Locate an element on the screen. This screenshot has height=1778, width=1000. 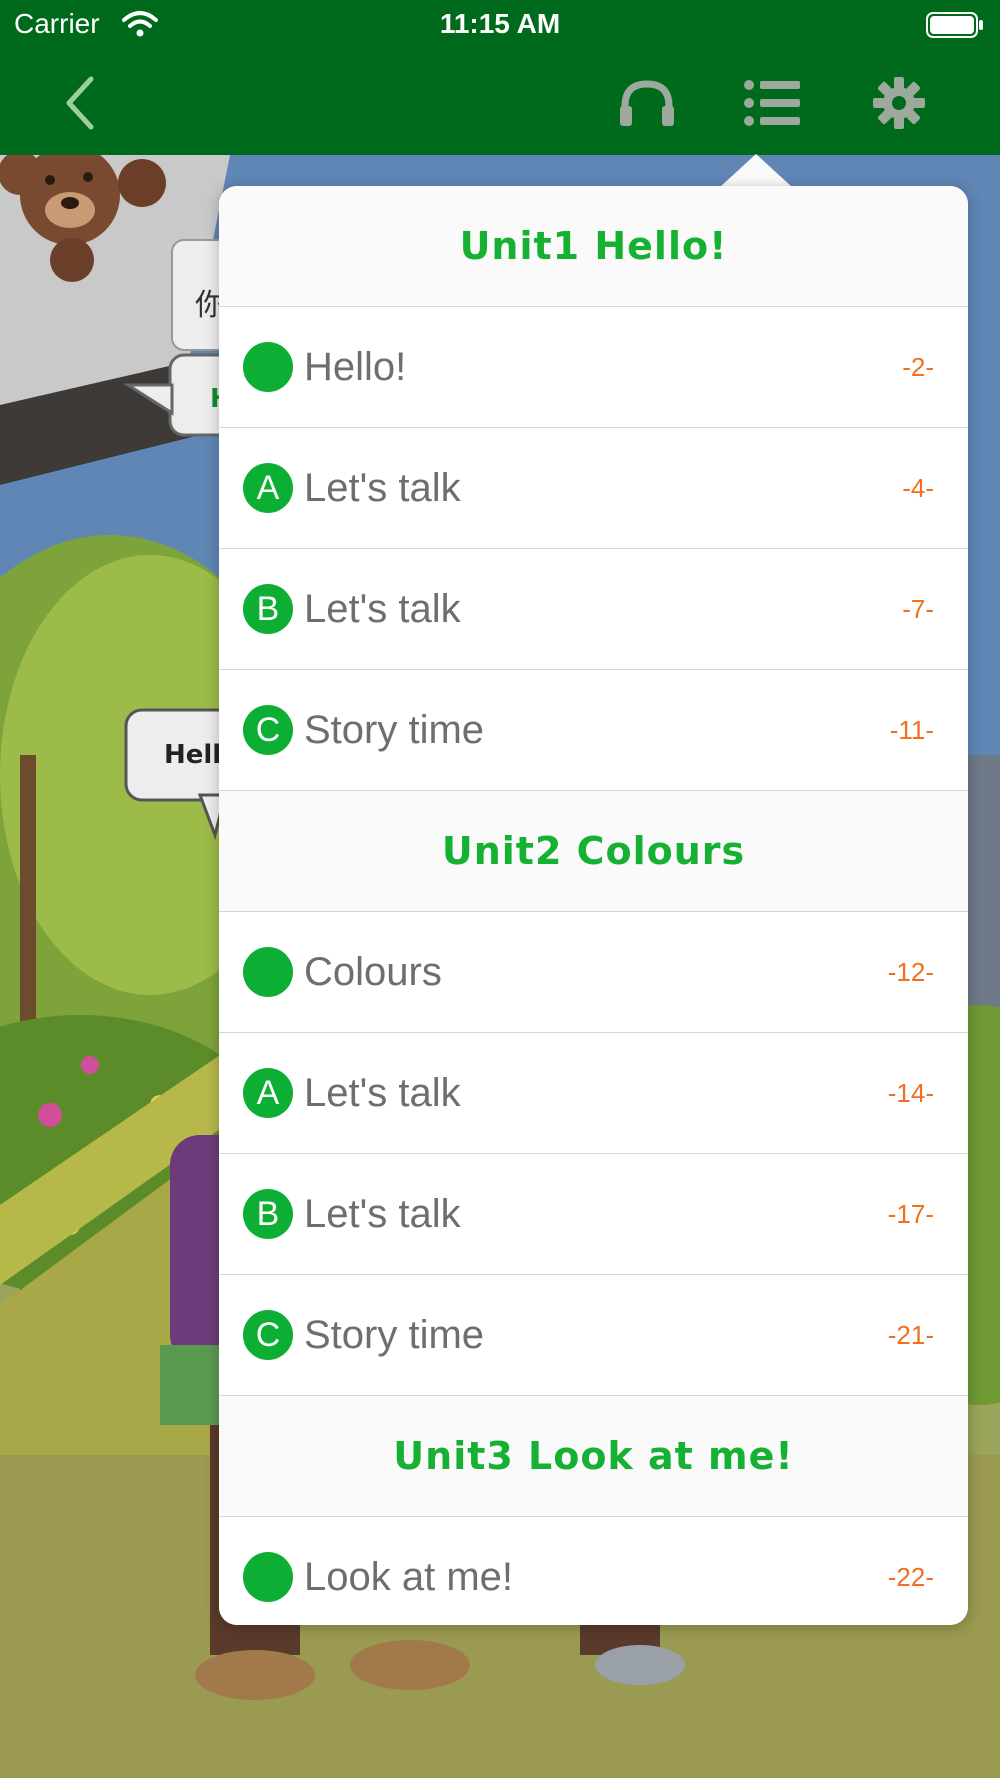
toc-row-page: -2- is located at coordinates (918, 367).